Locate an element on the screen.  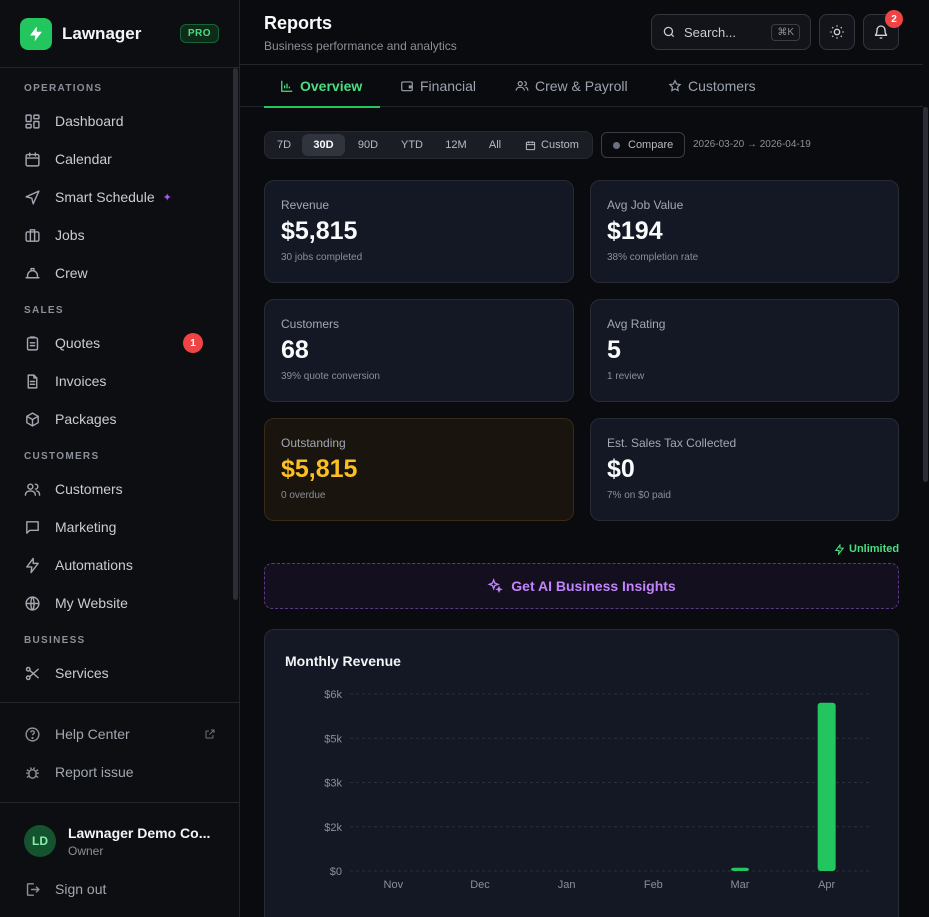
scissors-icon is located at coordinates (32, 673).